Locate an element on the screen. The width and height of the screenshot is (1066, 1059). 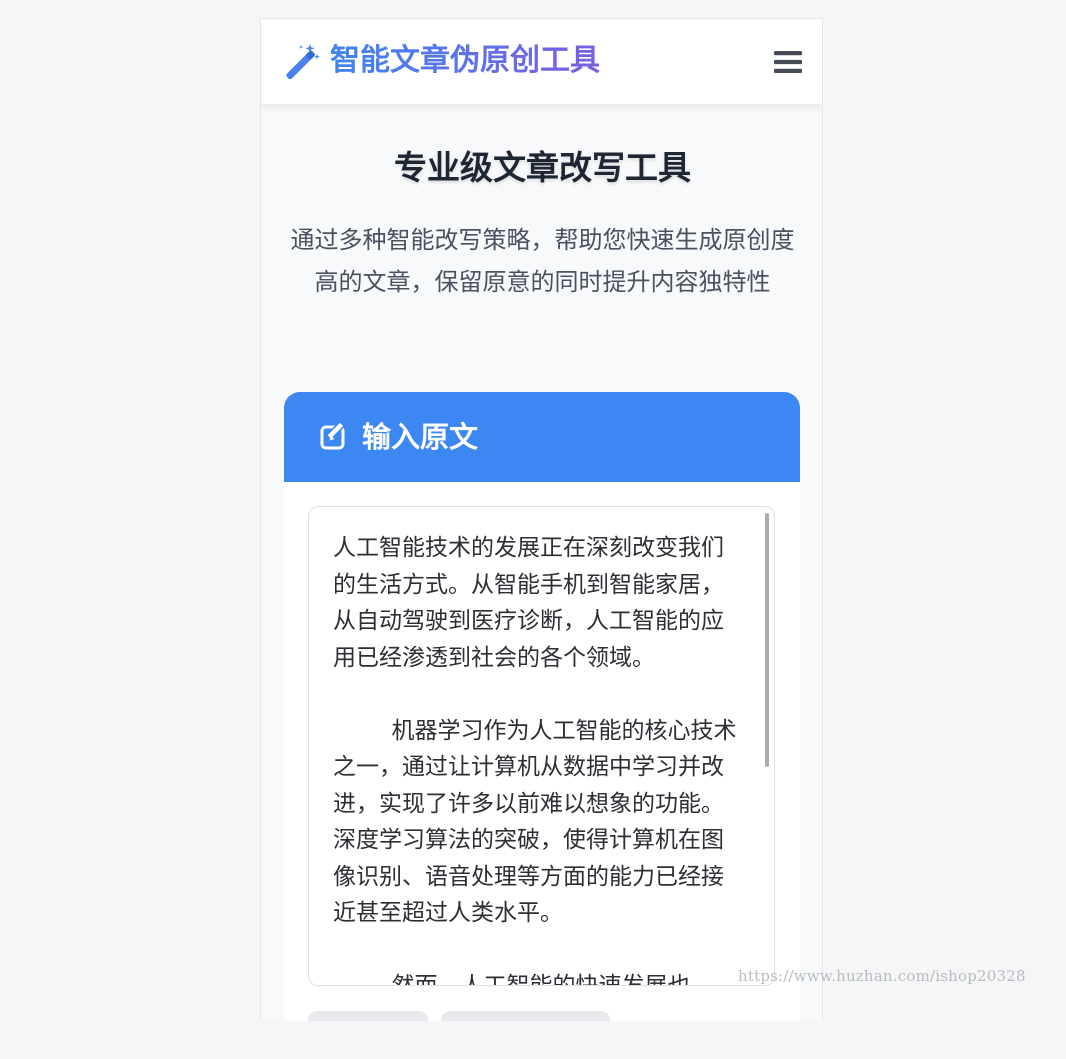
textarea-scrollbar is located at coordinates (767, 640).